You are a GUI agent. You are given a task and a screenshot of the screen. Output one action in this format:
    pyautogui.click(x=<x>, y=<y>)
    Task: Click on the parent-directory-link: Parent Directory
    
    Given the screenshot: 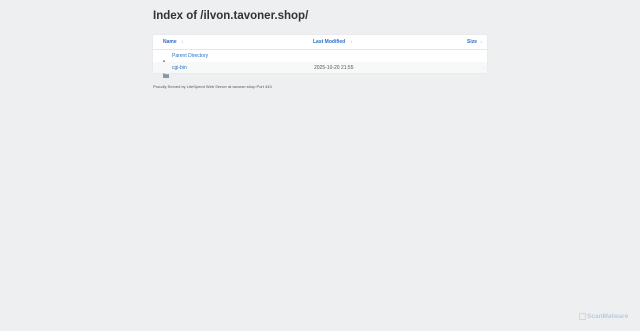 What is the action you would take?
    pyautogui.click(x=190, y=56)
    